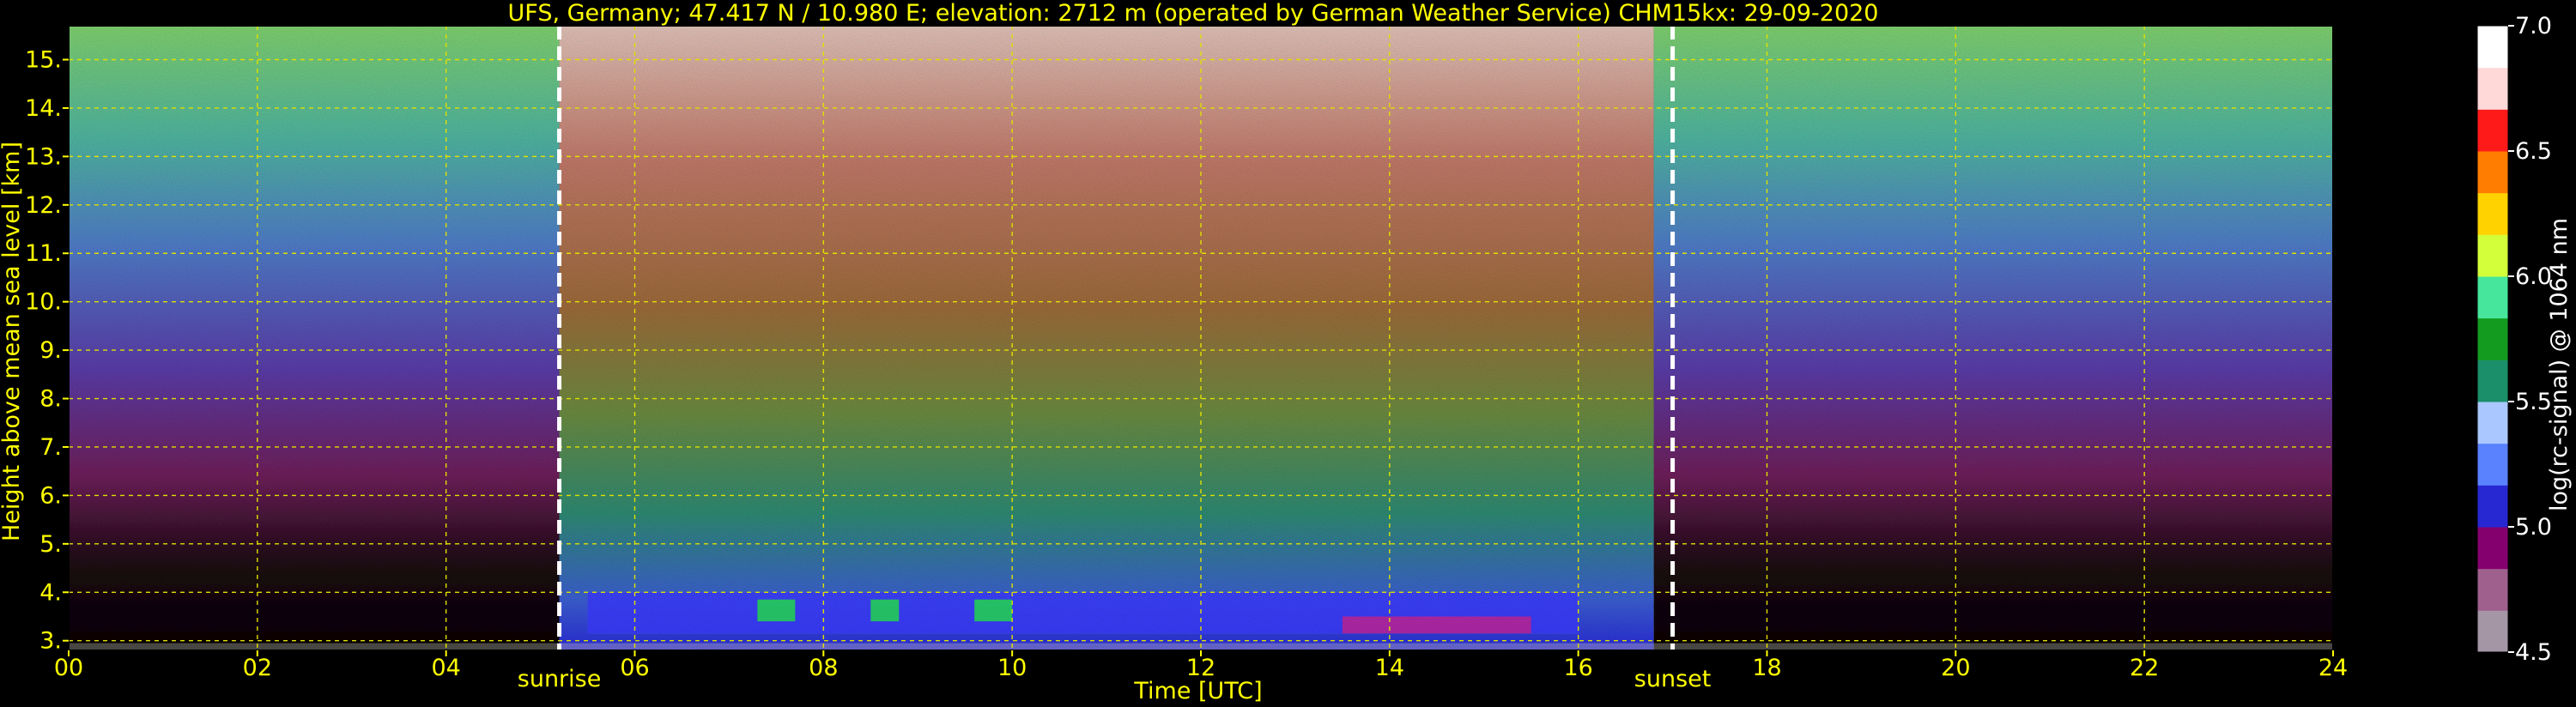  I want to click on x-tick-label: 16, so click(1577, 668).